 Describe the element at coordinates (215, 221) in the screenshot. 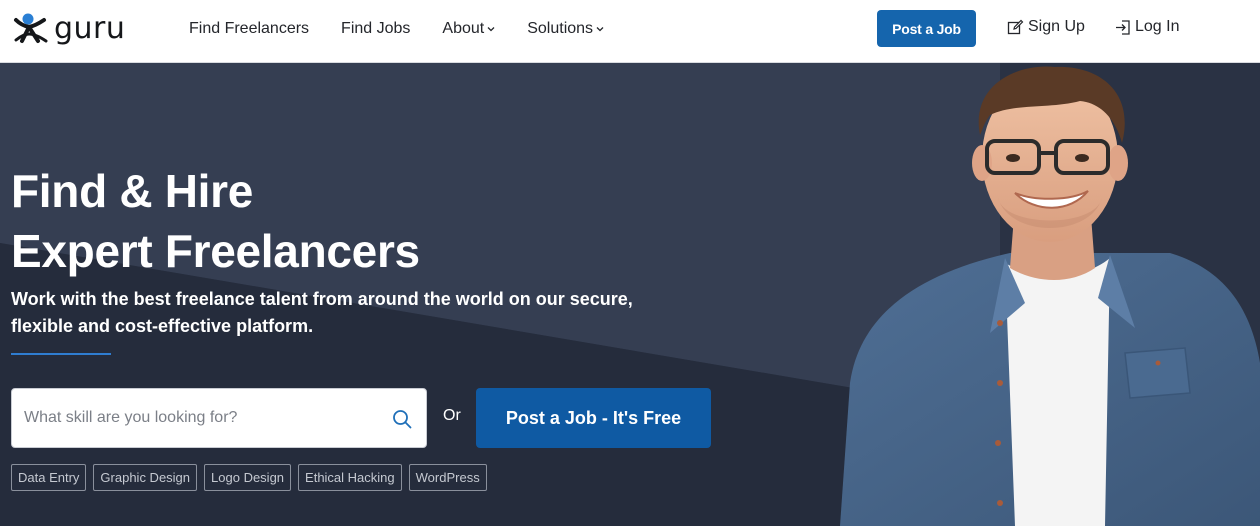

I see `hero-headline: Find & Hire Expert Freelancers` at that location.